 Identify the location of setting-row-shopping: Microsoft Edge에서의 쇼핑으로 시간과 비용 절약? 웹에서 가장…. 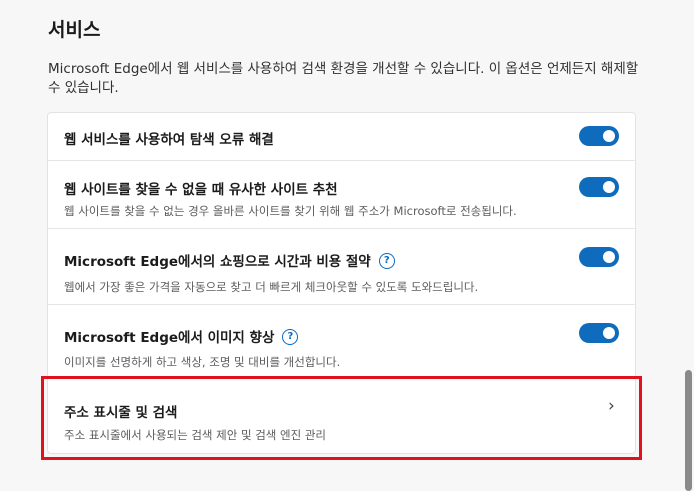
(341, 266).